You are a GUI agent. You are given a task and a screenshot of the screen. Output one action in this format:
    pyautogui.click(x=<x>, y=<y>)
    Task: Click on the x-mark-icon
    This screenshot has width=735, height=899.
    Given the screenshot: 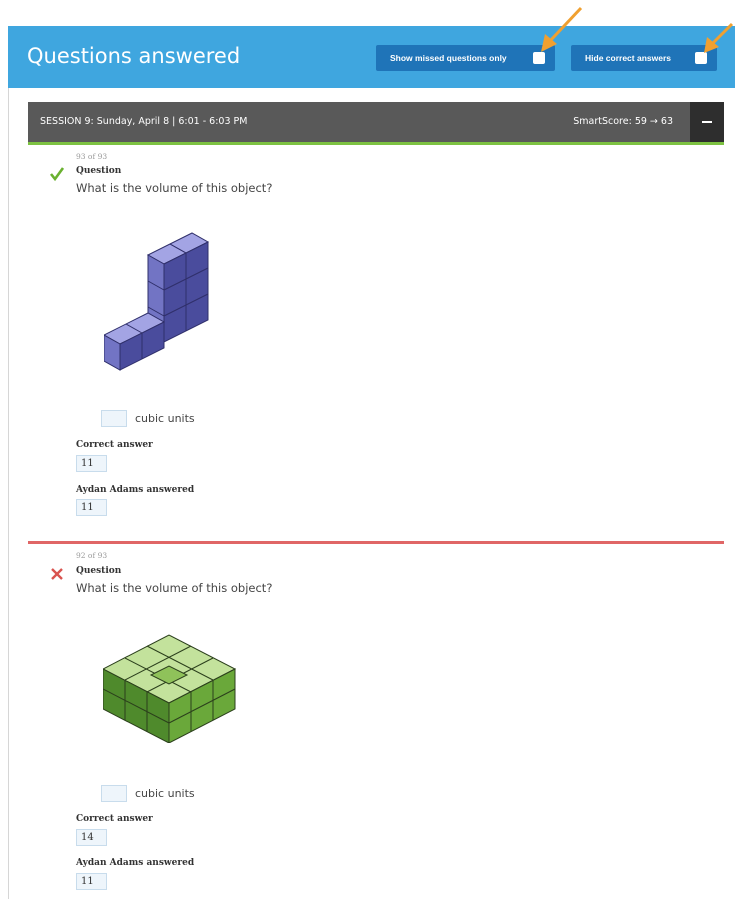 What is the action you would take?
    pyautogui.click(x=57, y=574)
    